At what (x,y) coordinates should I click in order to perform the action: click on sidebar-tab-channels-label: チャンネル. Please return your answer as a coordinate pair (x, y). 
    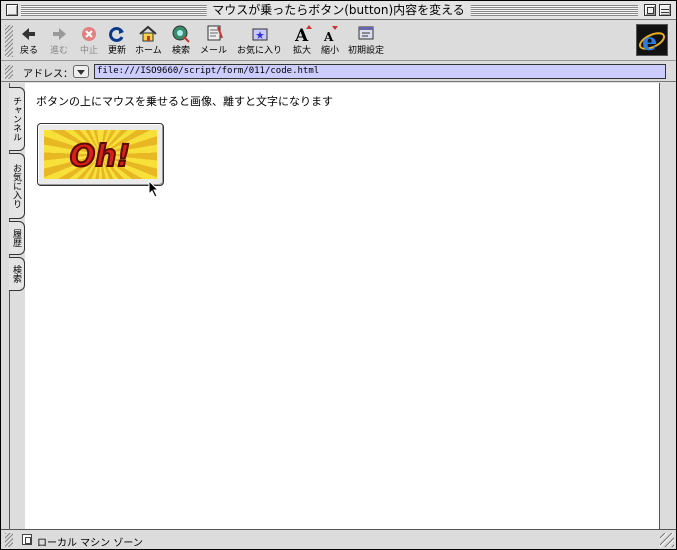
    Looking at the image, I should click on (16, 119).